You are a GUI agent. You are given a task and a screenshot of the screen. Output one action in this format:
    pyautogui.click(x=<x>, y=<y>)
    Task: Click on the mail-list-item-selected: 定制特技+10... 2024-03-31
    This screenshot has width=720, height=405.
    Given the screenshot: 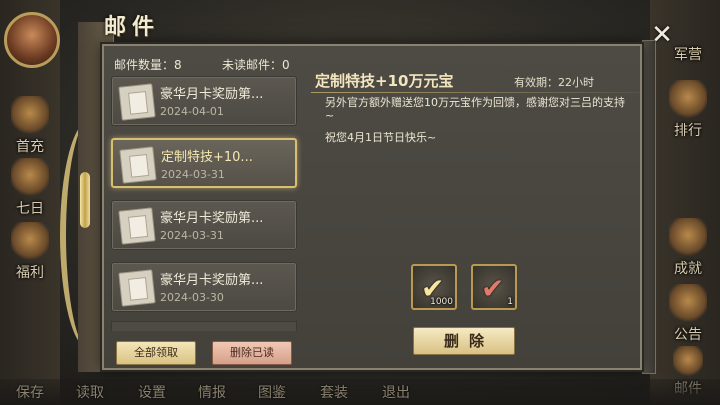 What is the action you would take?
    pyautogui.click(x=204, y=163)
    